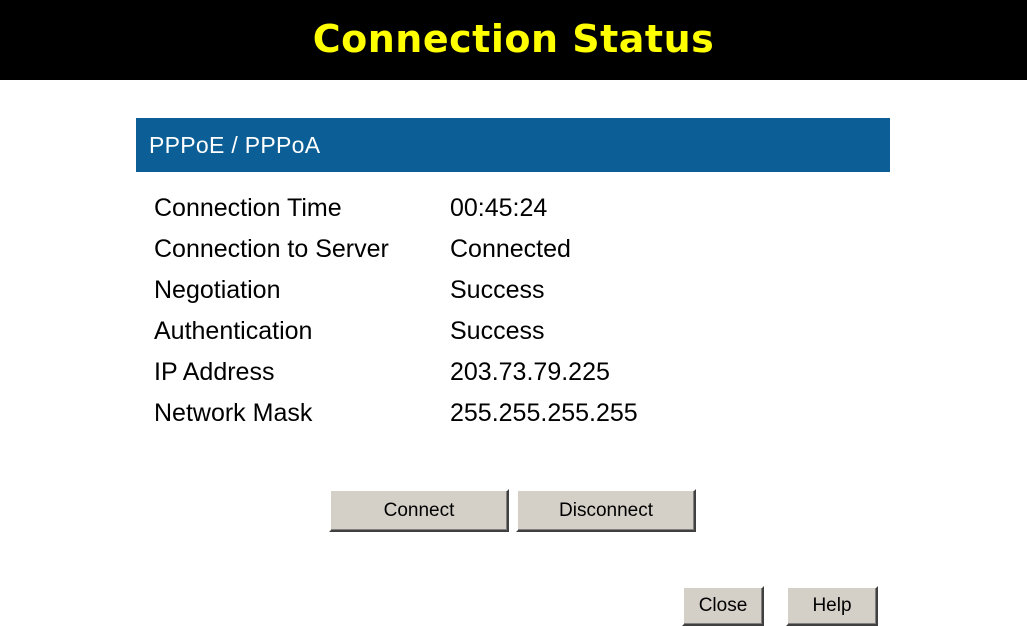 The image size is (1027, 626). Describe the element at coordinates (271, 249) in the screenshot. I see `status-label: Connection to Server` at that location.